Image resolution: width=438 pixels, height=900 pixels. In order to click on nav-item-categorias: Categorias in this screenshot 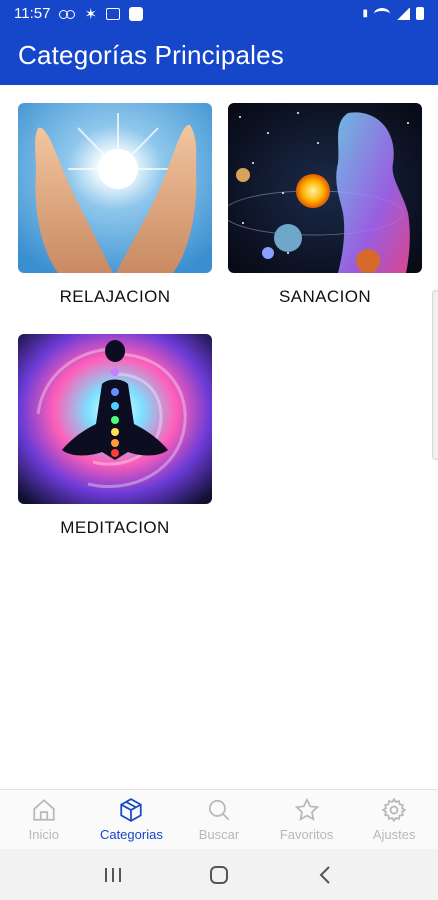, I will do `click(132, 819)`.